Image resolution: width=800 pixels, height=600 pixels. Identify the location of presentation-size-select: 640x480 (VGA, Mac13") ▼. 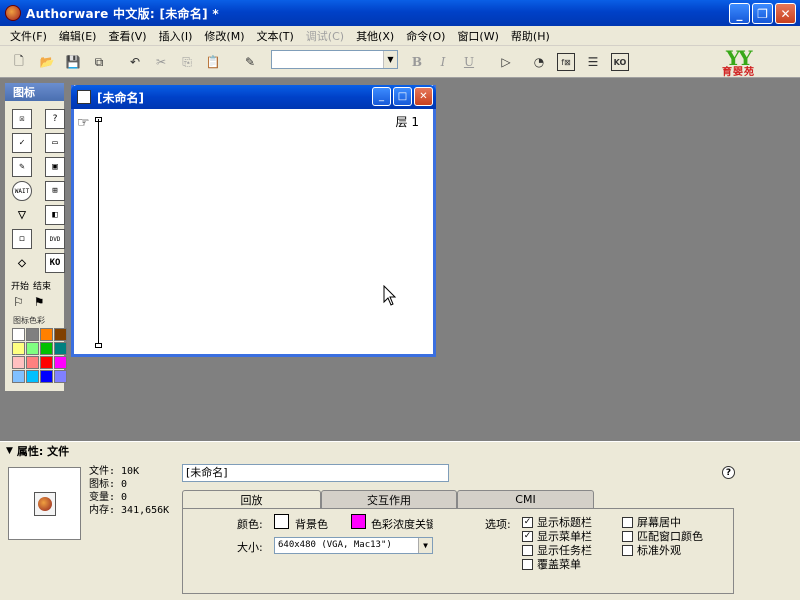
(353, 545).